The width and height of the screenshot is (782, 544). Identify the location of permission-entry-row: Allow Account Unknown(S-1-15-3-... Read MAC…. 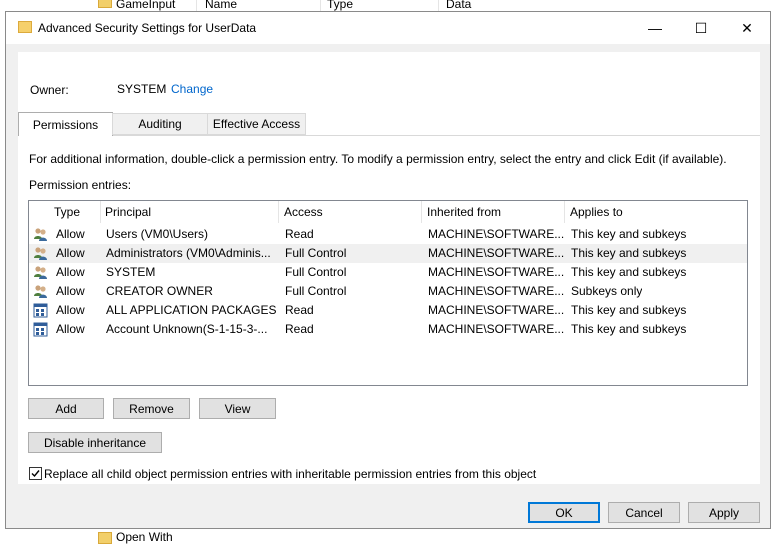
(388, 329).